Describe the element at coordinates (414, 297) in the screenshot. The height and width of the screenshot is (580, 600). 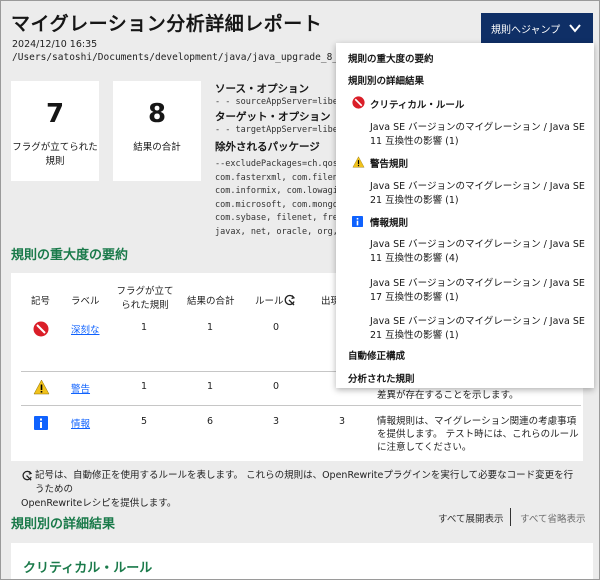
I see `menu-link-line: 17 互換性の影響 (1)` at that location.